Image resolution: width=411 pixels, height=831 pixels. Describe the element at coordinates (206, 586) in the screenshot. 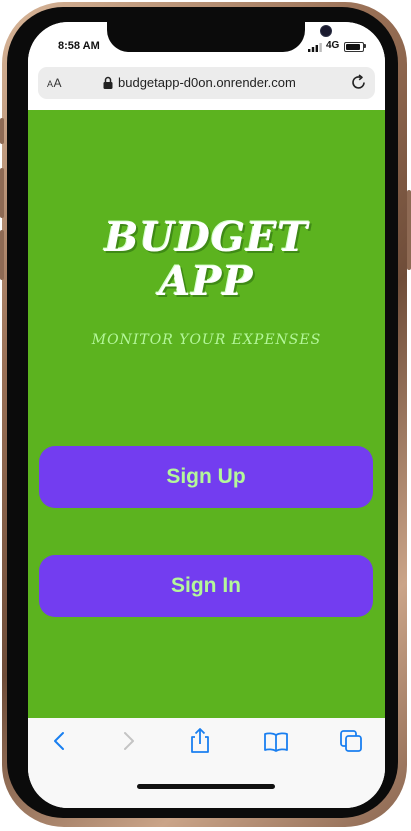

I see `sign-in-button: Sign In` at that location.